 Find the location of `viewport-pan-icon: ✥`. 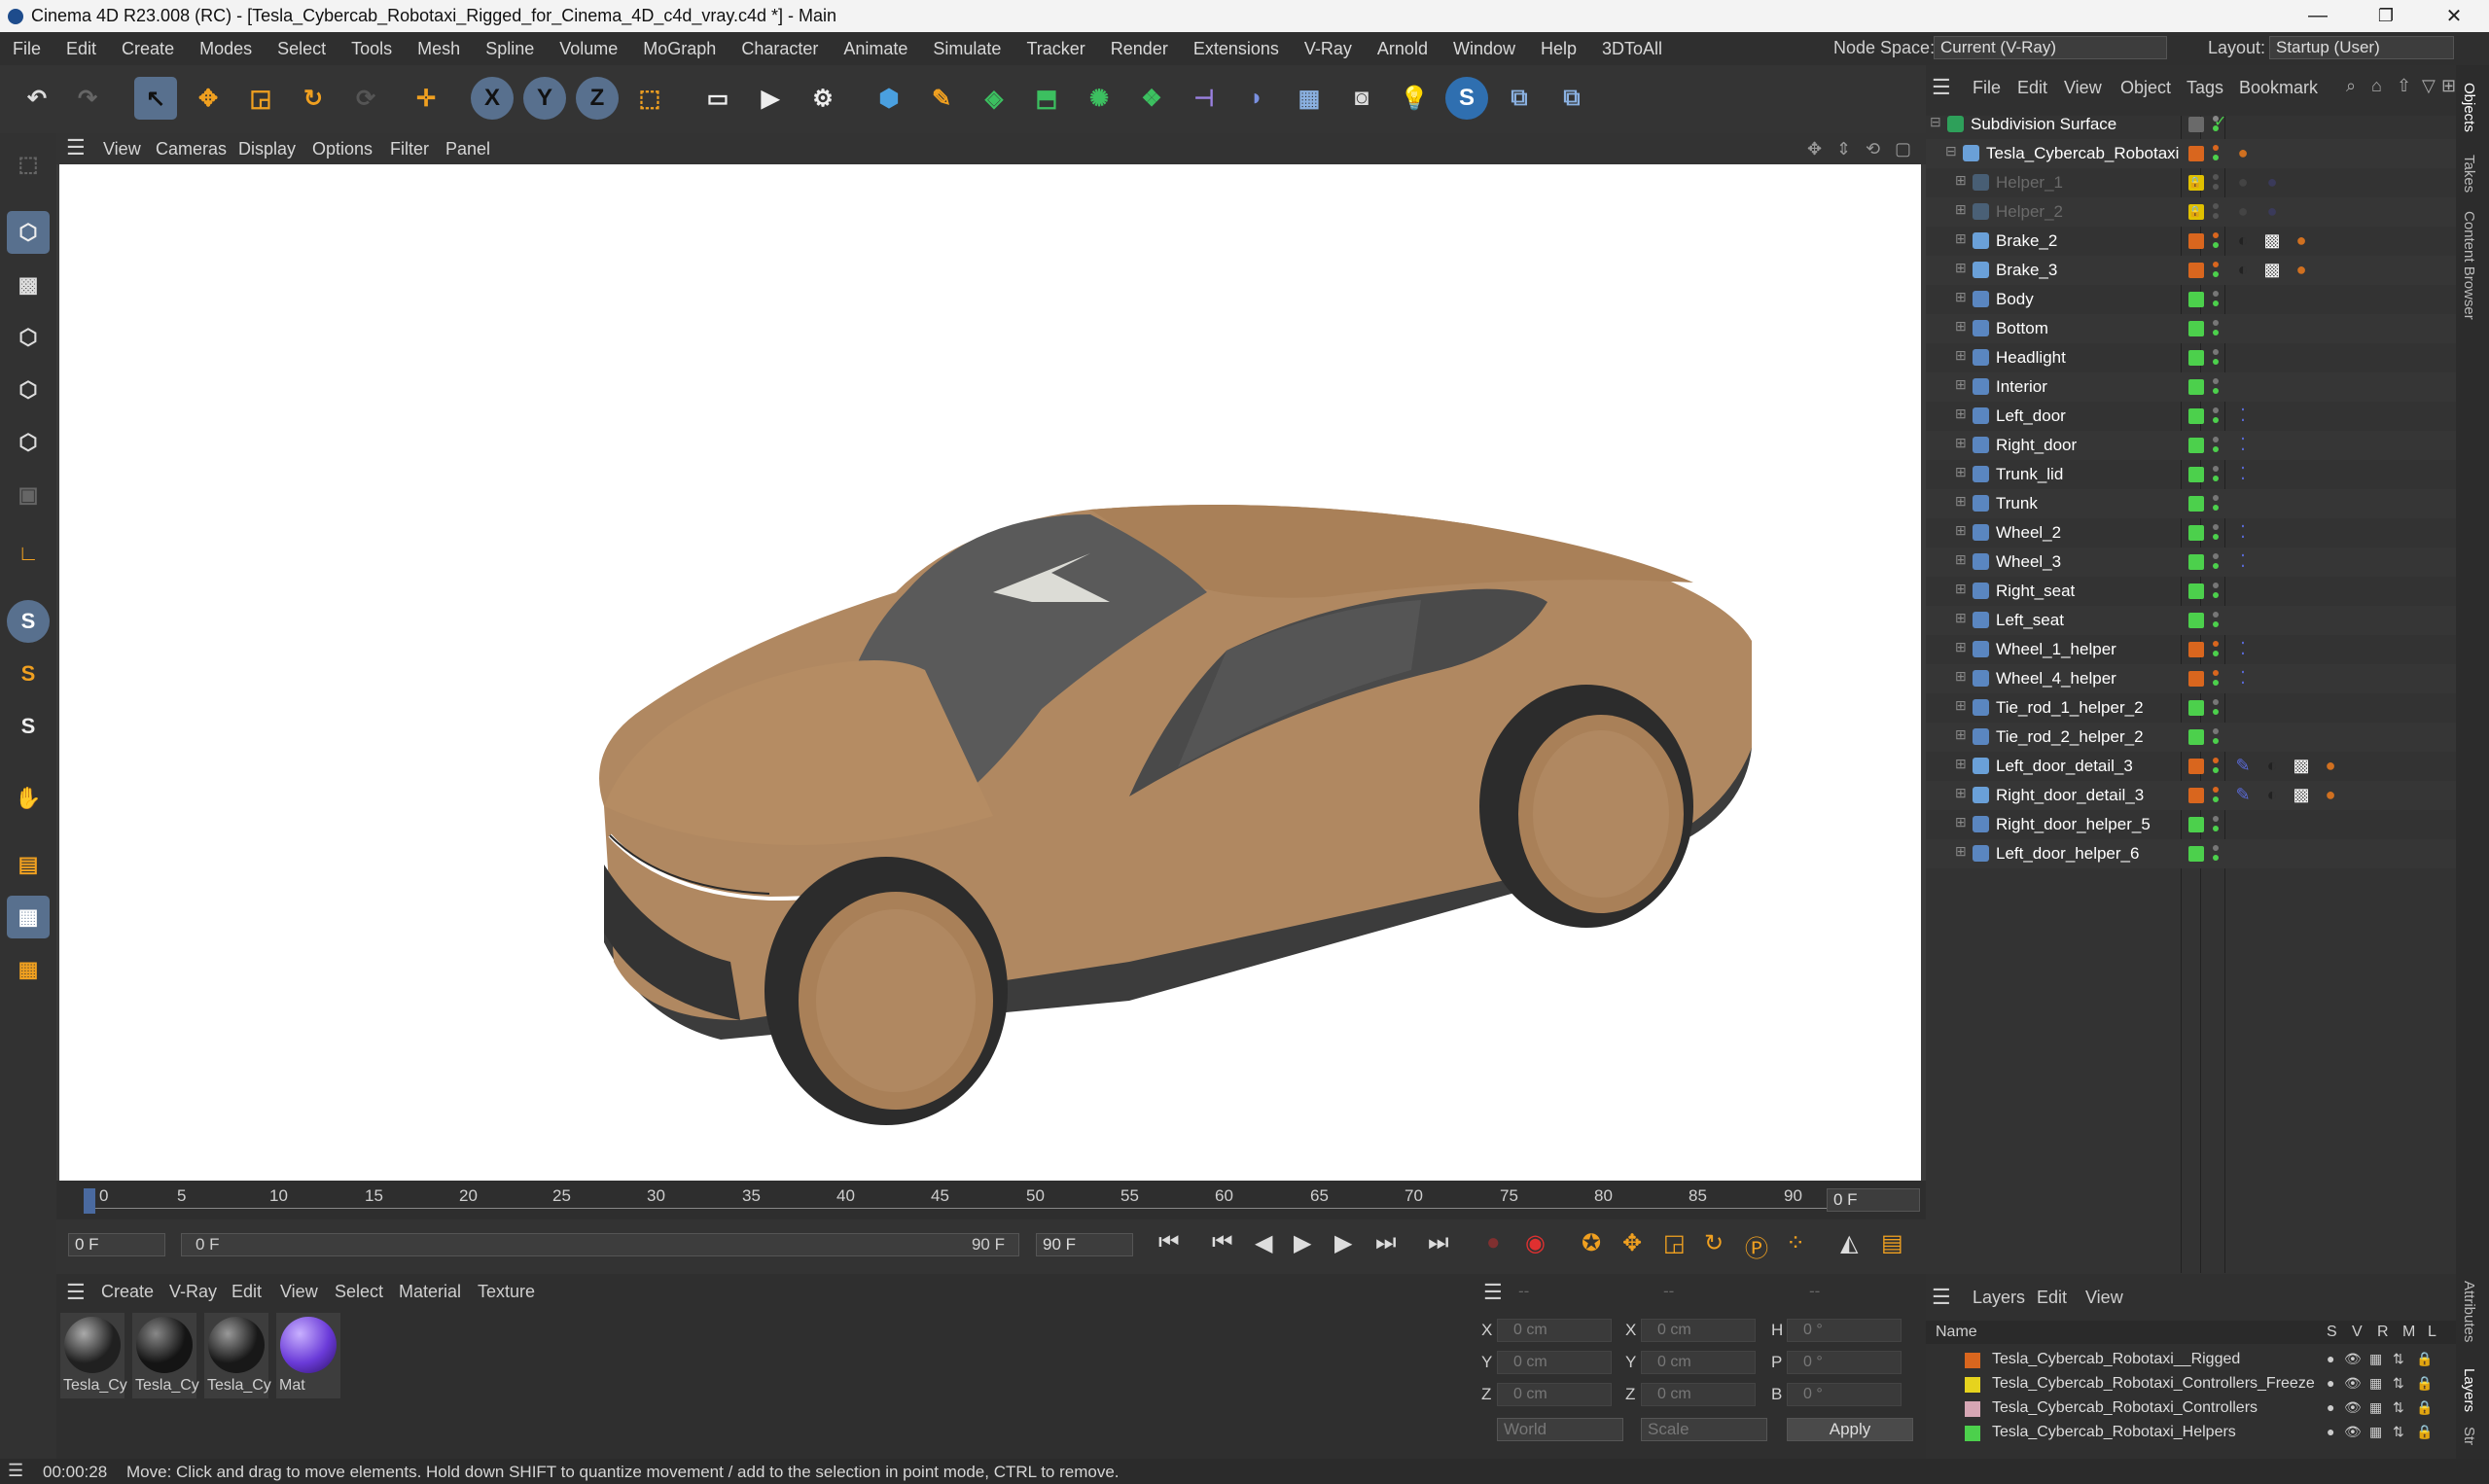

viewport-pan-icon: ✥ is located at coordinates (1814, 149).